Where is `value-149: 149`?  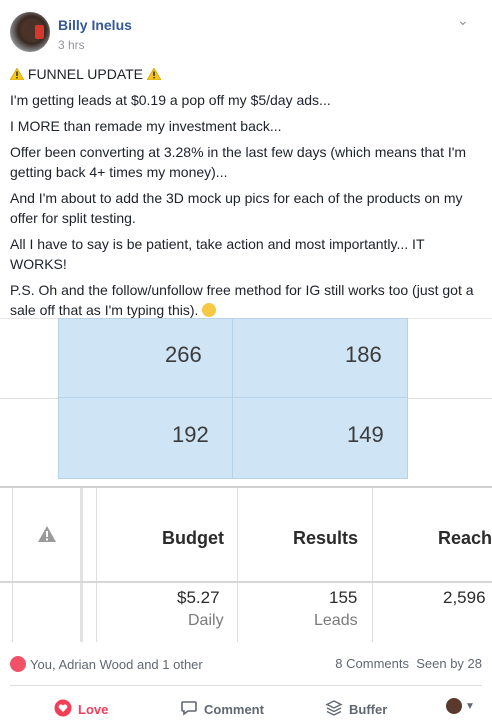
value-149: 149 is located at coordinates (365, 434).